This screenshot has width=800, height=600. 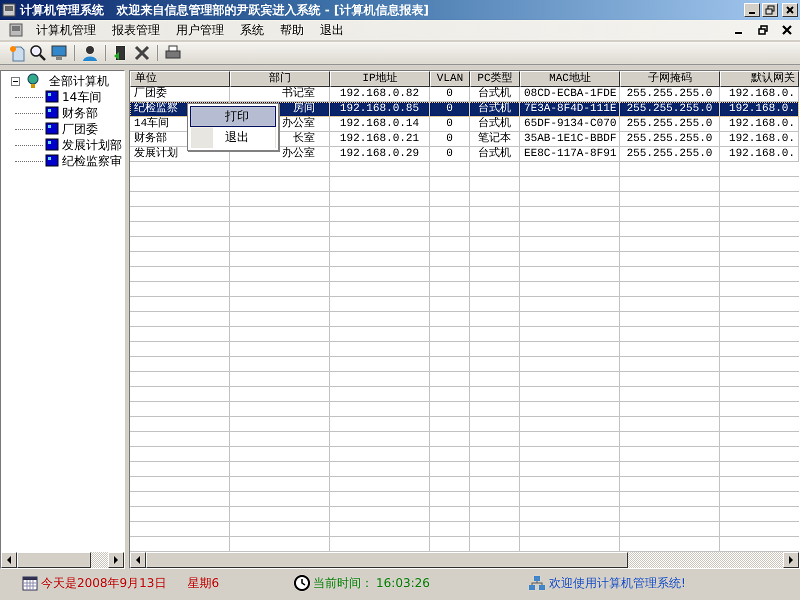 What do you see at coordinates (225, 10) in the screenshot?
I see `window-title: 计算机管理系统 欢迎来自信息管理部的尹跃宾进入系统 - [计算机信息报表]` at bounding box center [225, 10].